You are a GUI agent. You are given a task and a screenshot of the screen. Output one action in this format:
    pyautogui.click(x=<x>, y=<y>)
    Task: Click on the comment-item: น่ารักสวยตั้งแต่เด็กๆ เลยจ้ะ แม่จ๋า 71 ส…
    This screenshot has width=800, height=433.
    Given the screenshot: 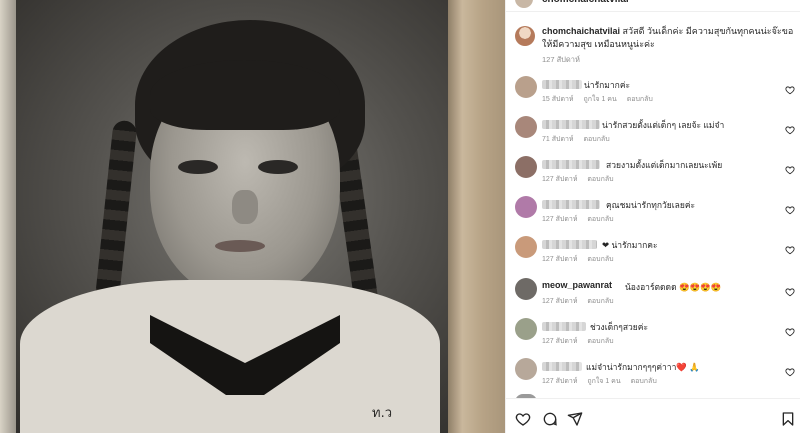 What is the action you would take?
    pyautogui.click(x=656, y=134)
    